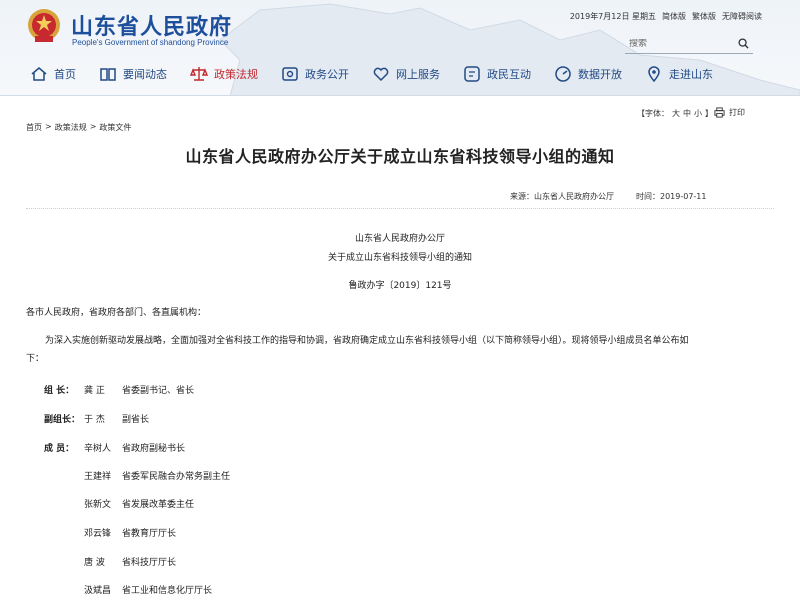 The height and width of the screenshot is (600, 800). I want to click on heart-icon, so click(381, 74).